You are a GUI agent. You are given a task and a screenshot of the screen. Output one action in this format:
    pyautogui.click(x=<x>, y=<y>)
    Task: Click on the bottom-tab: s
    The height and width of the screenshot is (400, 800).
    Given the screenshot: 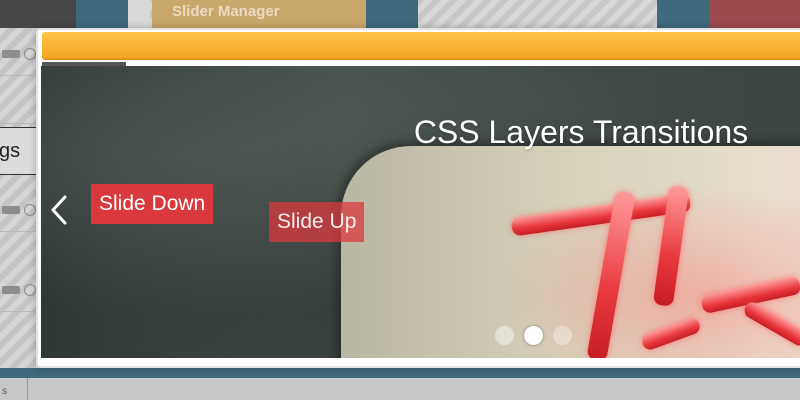 What is the action you would take?
    pyautogui.click(x=14, y=389)
    